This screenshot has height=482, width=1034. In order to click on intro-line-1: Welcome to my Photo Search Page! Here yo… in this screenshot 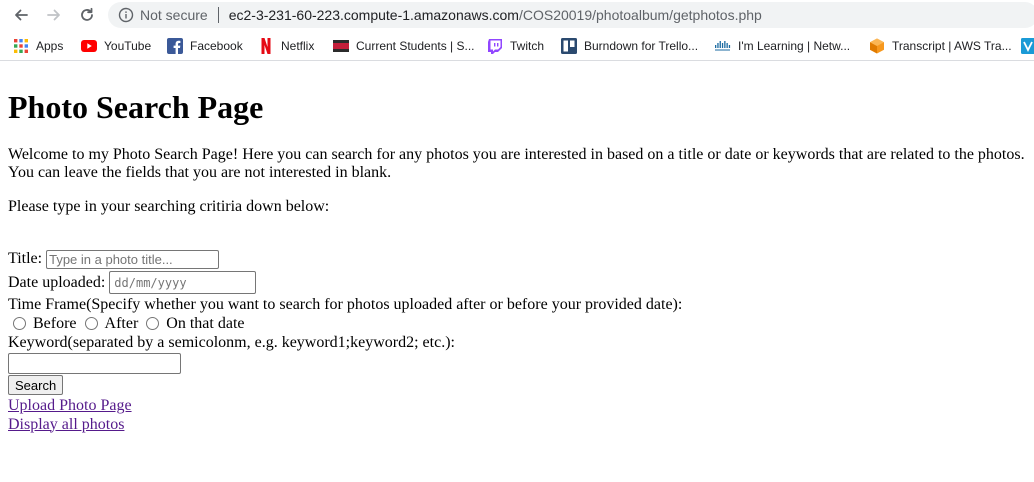, I will do `click(516, 154)`.